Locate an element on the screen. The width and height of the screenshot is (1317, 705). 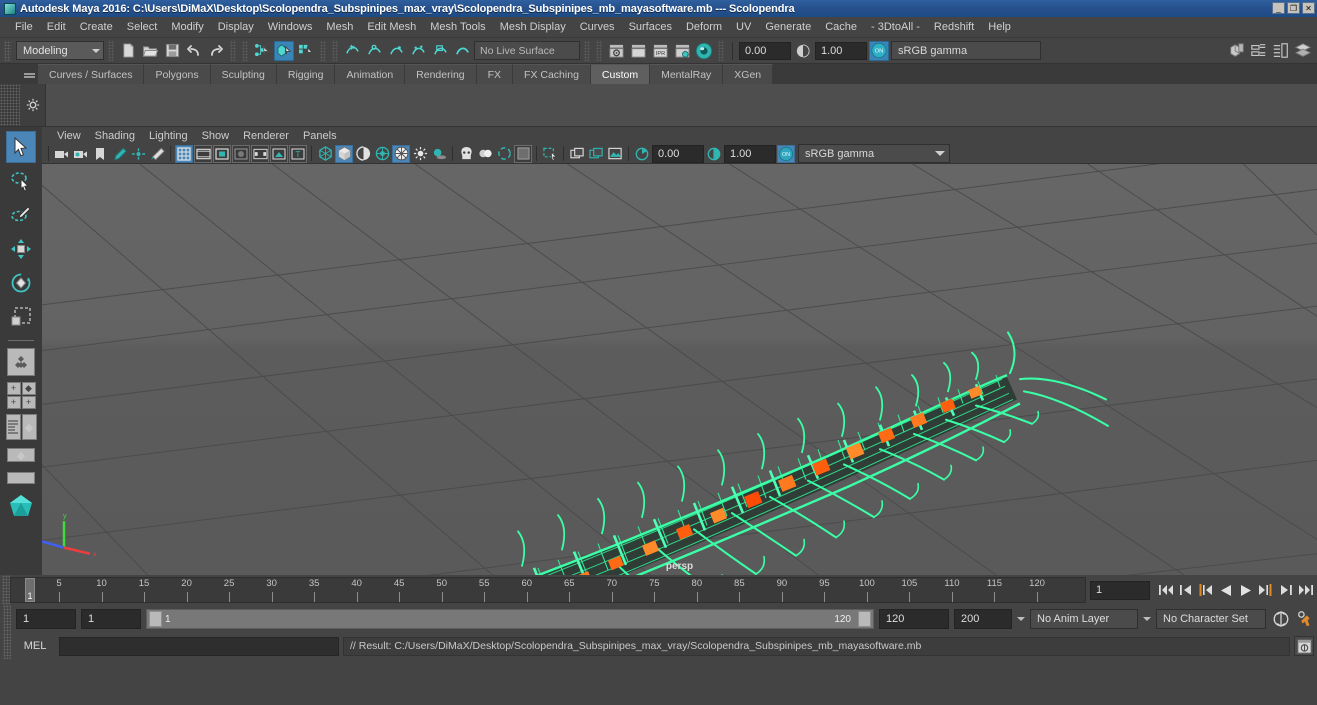
menu-display: Display is located at coordinates (236, 27).